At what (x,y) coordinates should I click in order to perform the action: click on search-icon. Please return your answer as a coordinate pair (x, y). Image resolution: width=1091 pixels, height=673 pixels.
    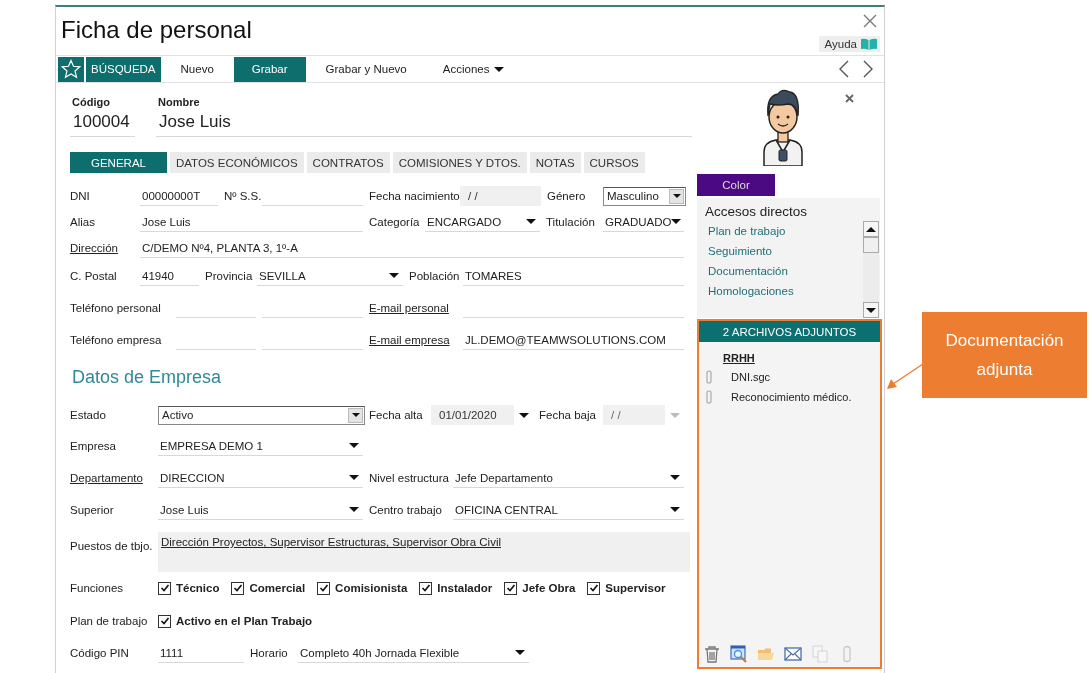
    Looking at the image, I should click on (739, 654).